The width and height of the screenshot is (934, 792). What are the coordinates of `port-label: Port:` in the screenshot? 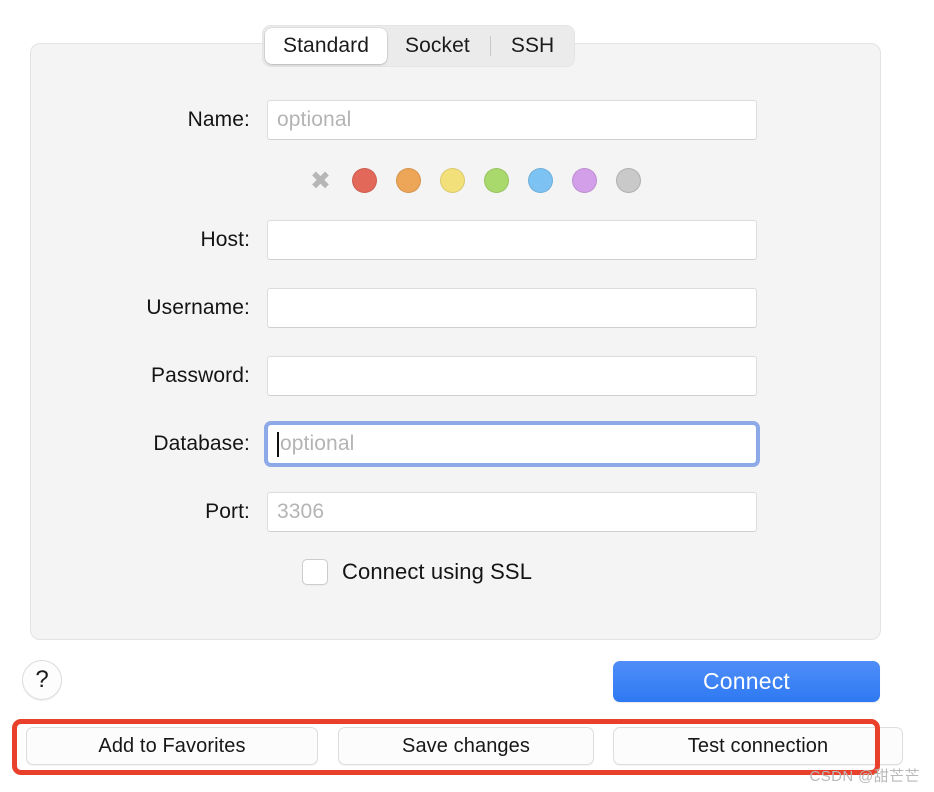 It's located at (227, 511).